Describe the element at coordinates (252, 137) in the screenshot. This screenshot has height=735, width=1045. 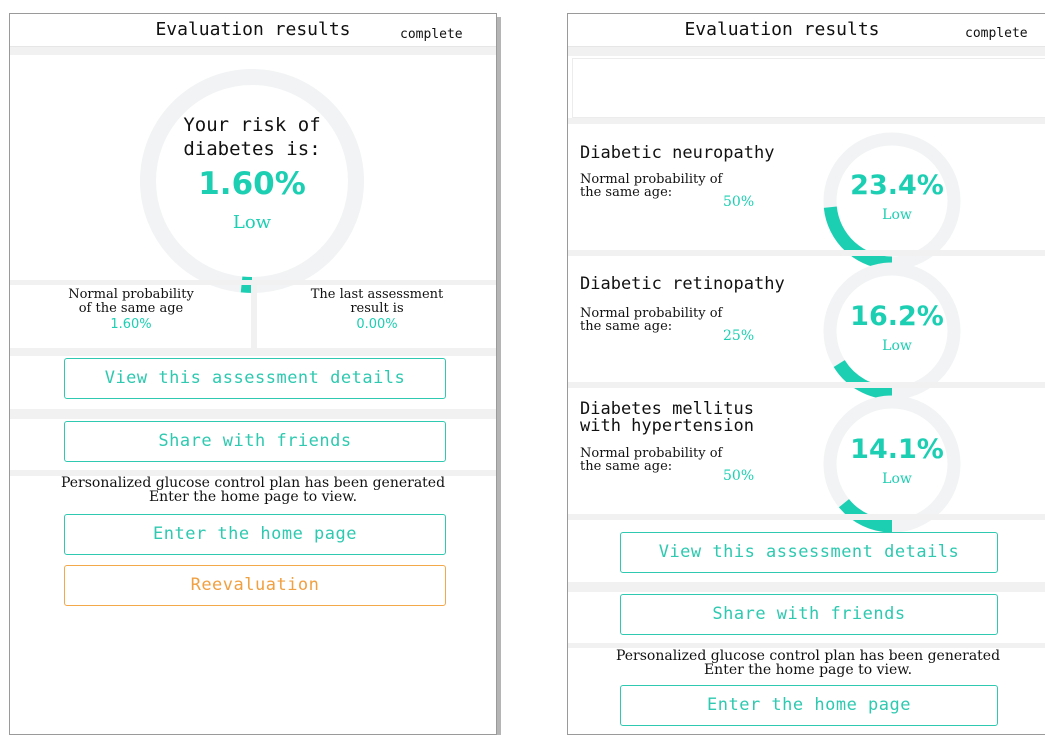
I see `risk-heading: Your risk of diabetes is:` at that location.